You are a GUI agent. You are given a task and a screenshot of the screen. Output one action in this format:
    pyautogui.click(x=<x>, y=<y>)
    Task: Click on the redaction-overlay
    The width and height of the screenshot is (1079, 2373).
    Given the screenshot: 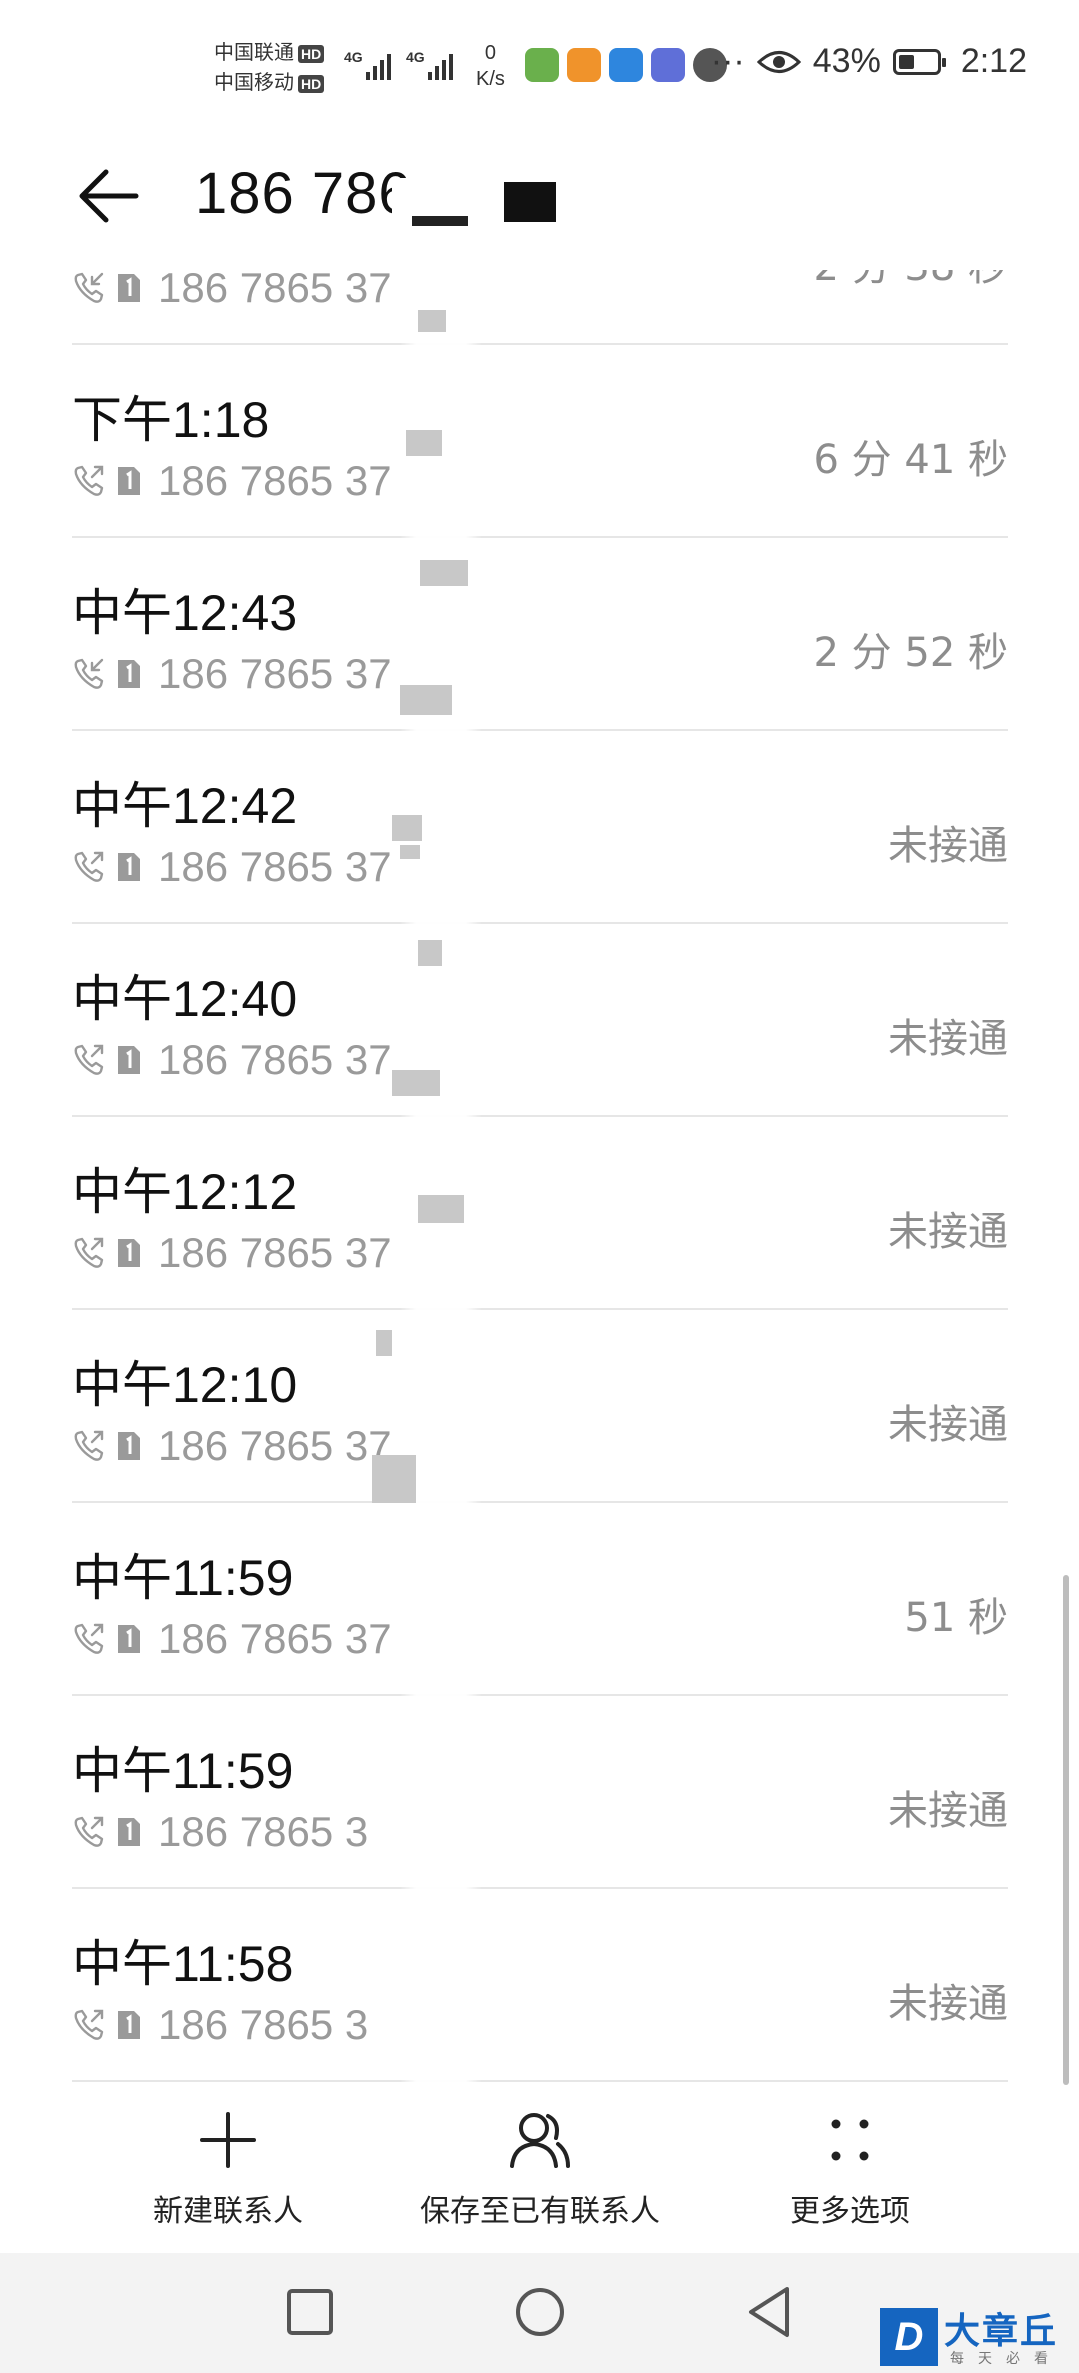 What is the action you would take?
    pyautogui.click(x=441, y=1180)
    